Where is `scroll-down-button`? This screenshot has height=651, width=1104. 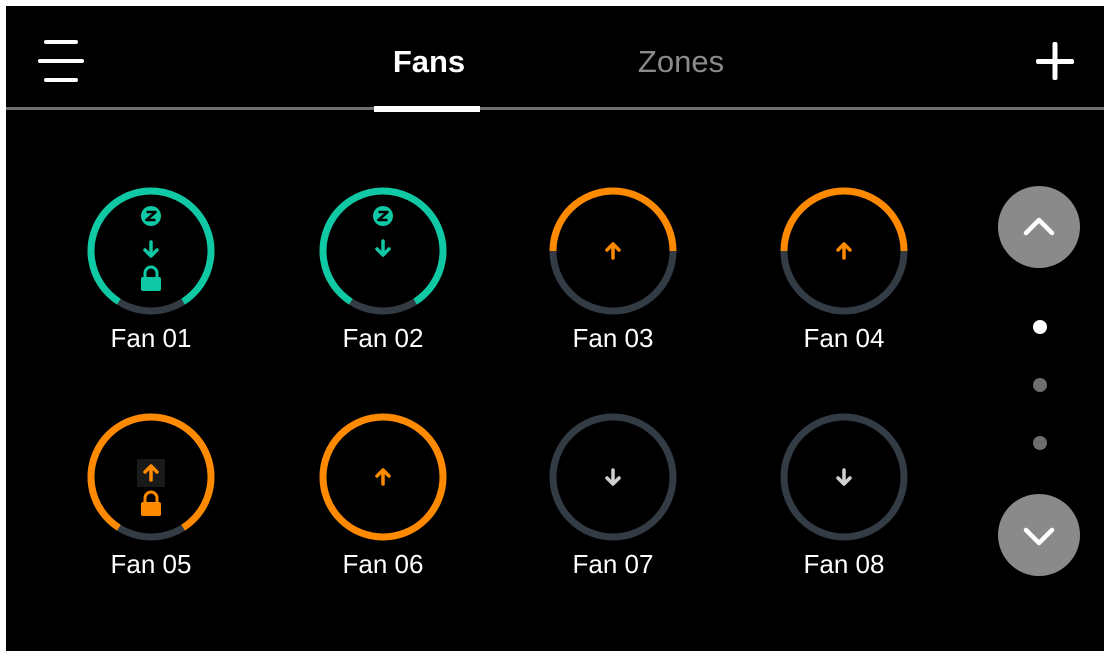 scroll-down-button is located at coordinates (1039, 535).